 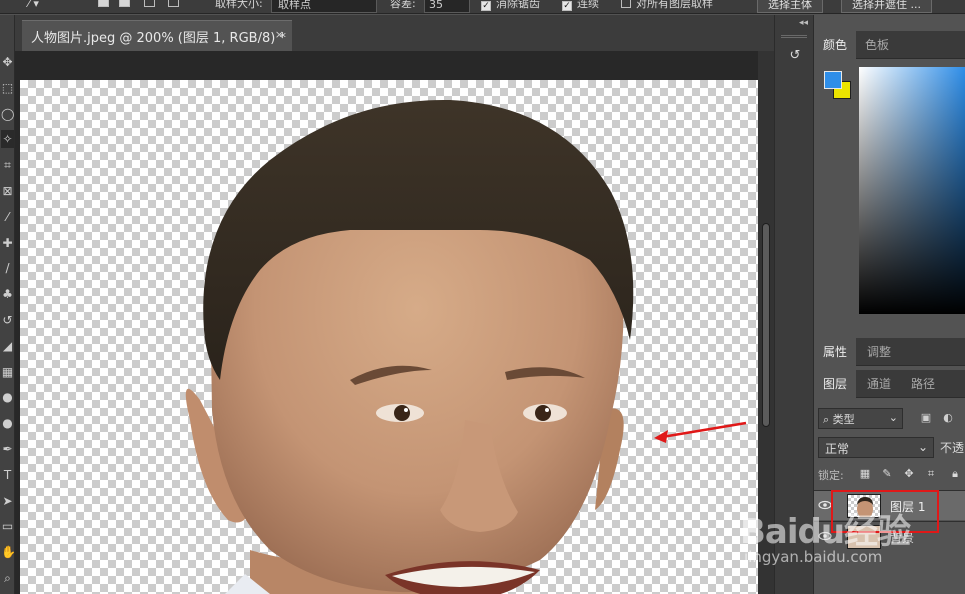 What do you see at coordinates (7, 552) in the screenshot?
I see `hand-tool-icon: ✋` at bounding box center [7, 552].